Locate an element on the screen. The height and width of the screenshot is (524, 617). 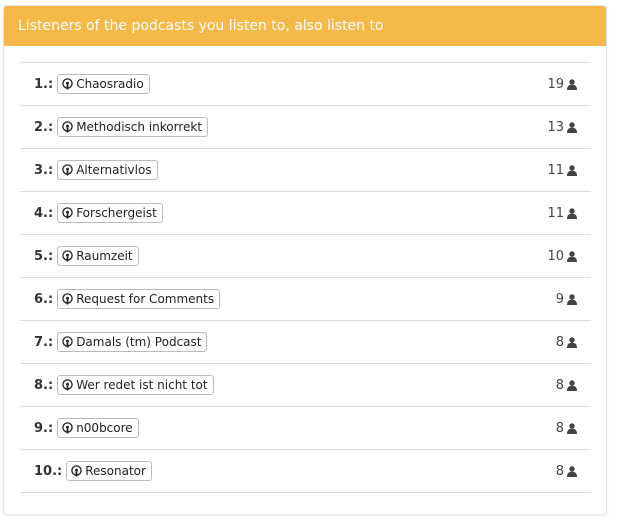
podcast-name: Request for Comments is located at coordinates (145, 299).